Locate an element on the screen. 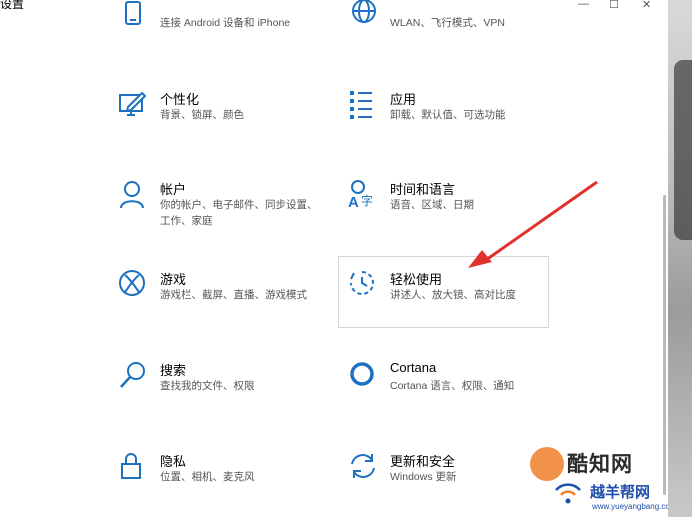 This screenshot has width=692, height=517. tile-update-security-name: 更新和安全 is located at coordinates (423, 461).